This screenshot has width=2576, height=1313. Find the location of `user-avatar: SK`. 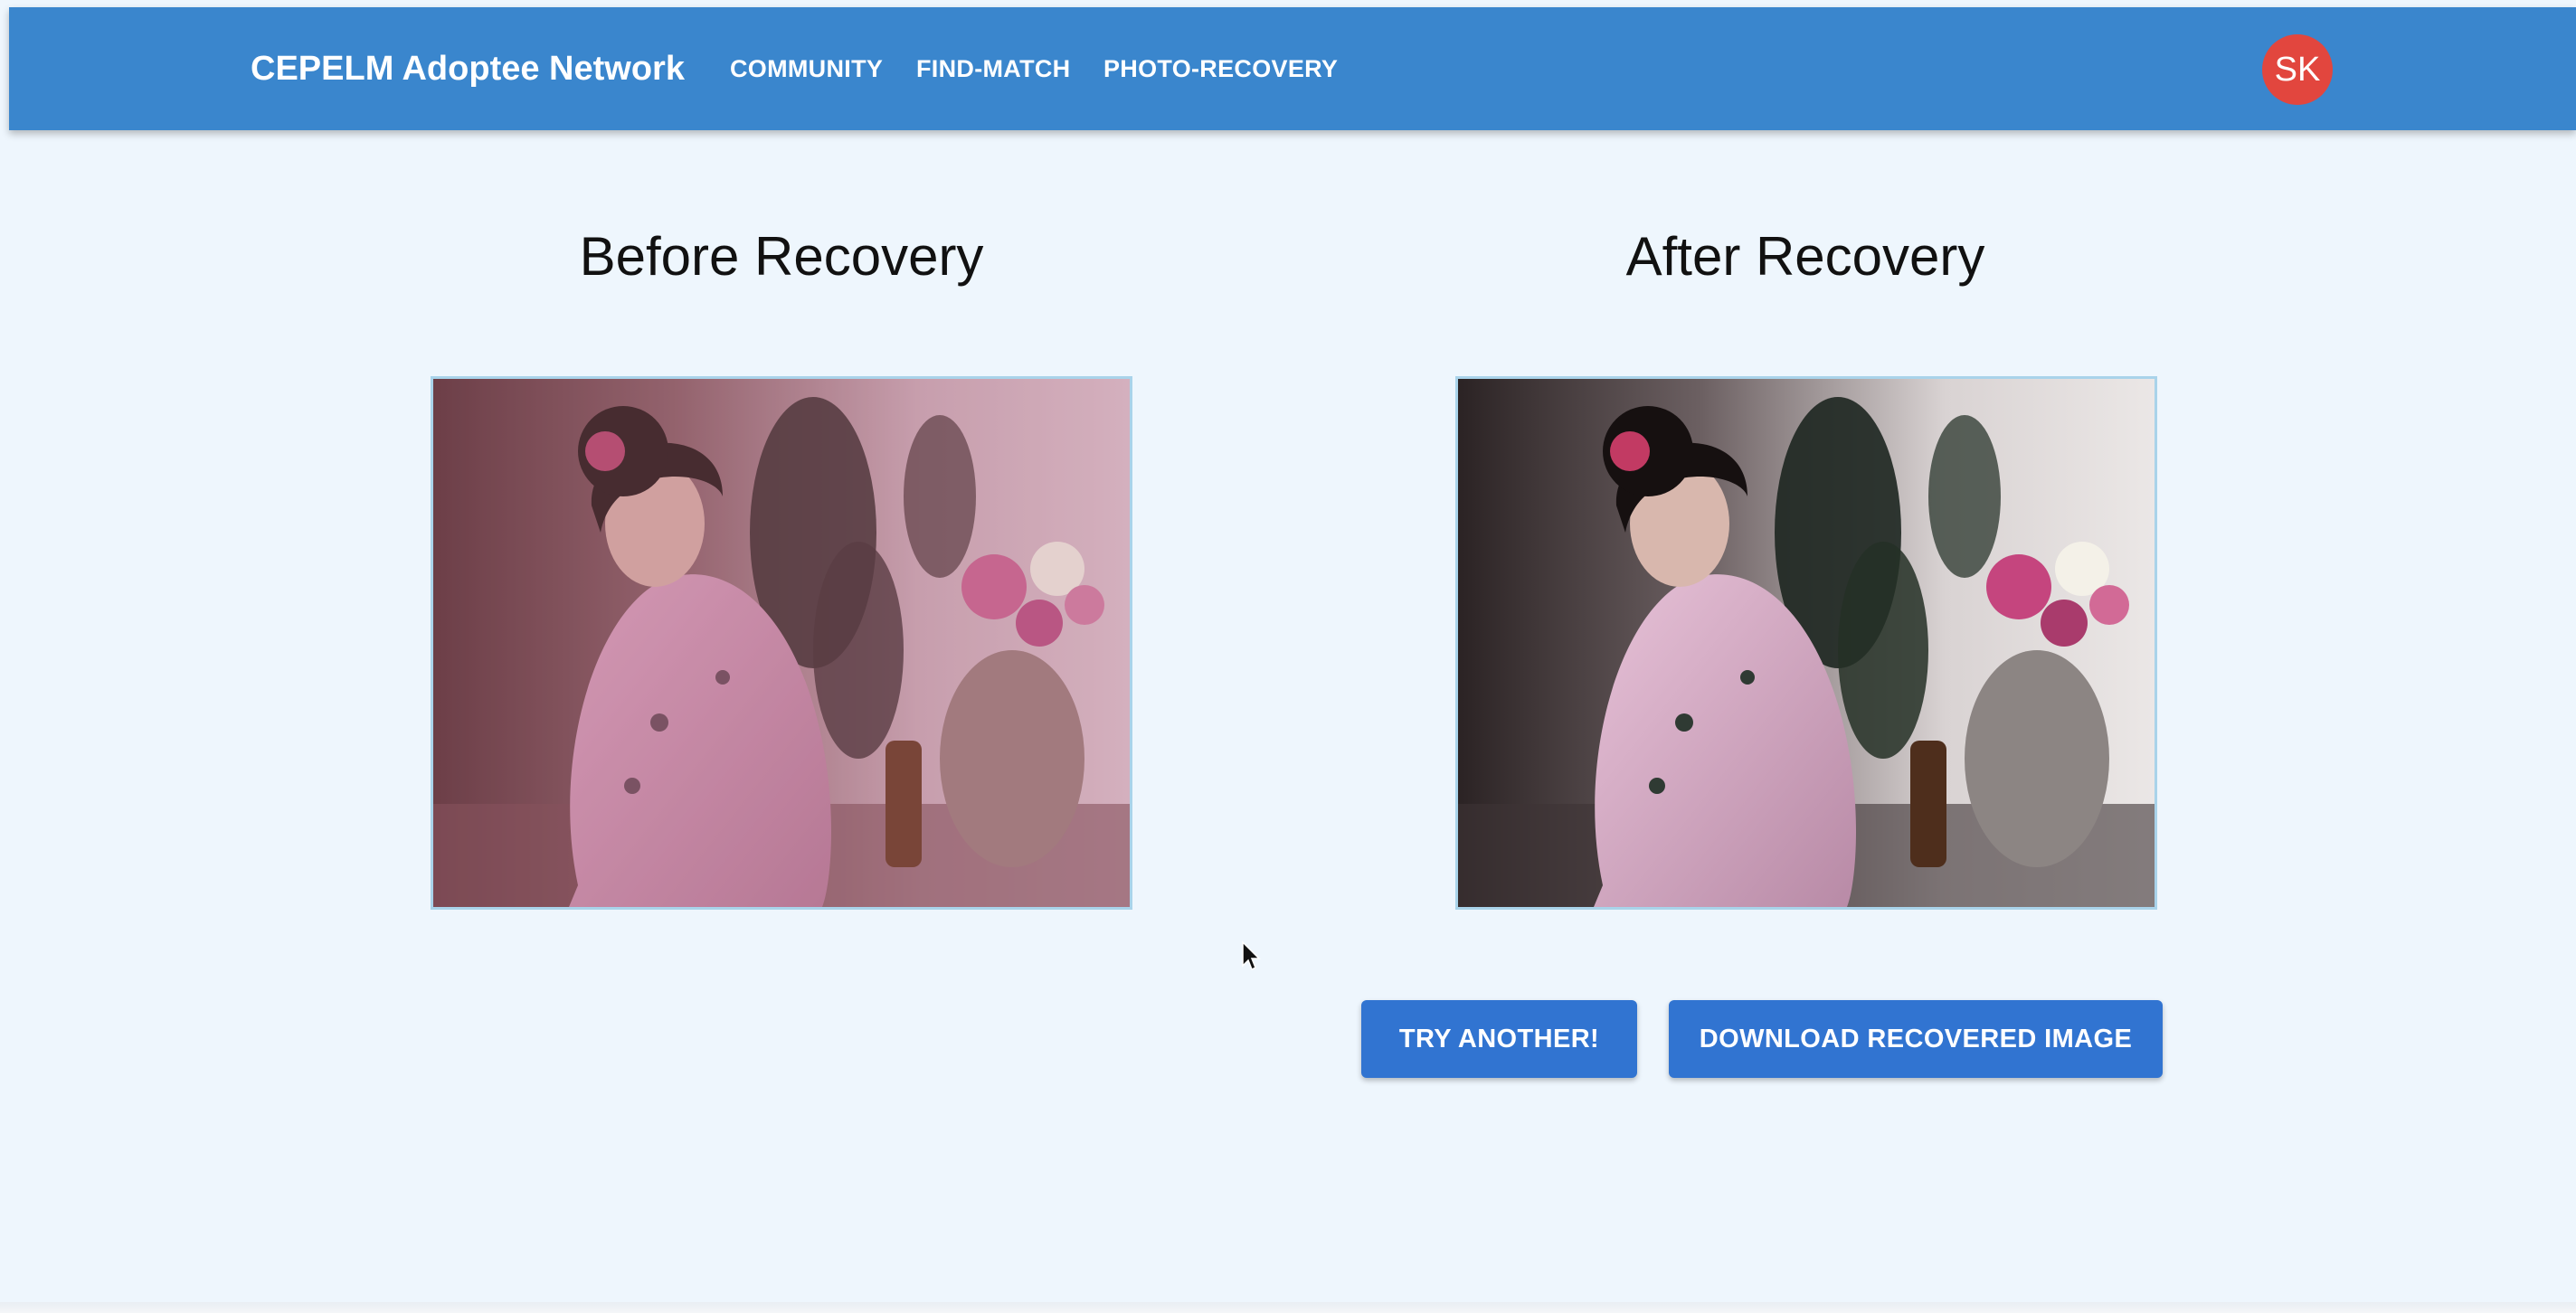

user-avatar: SK is located at coordinates (2297, 69).